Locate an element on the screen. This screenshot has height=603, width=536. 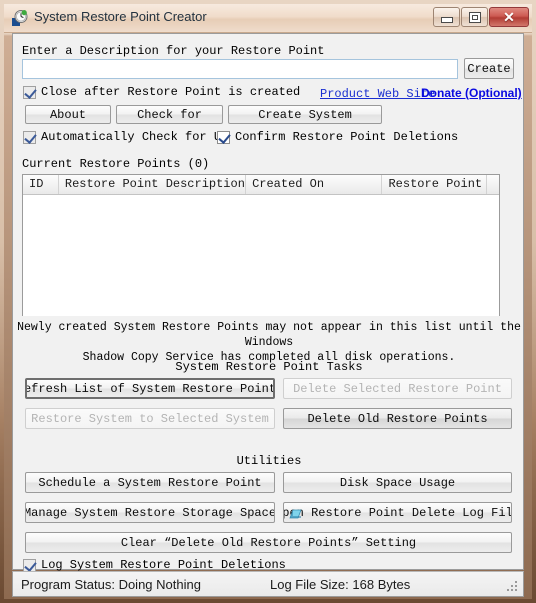
minimize-icon is located at coordinates (446, 20).